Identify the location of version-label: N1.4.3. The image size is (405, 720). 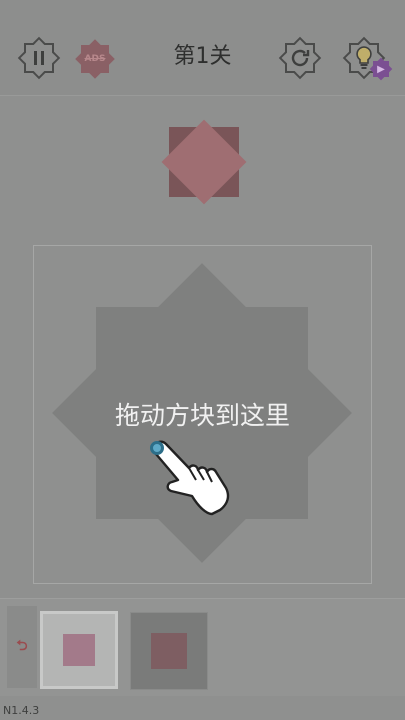
(21, 710).